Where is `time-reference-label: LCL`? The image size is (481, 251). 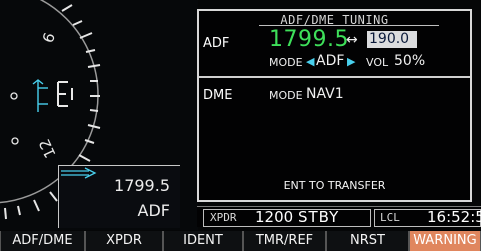 time-reference-label: LCL is located at coordinates (390, 217).